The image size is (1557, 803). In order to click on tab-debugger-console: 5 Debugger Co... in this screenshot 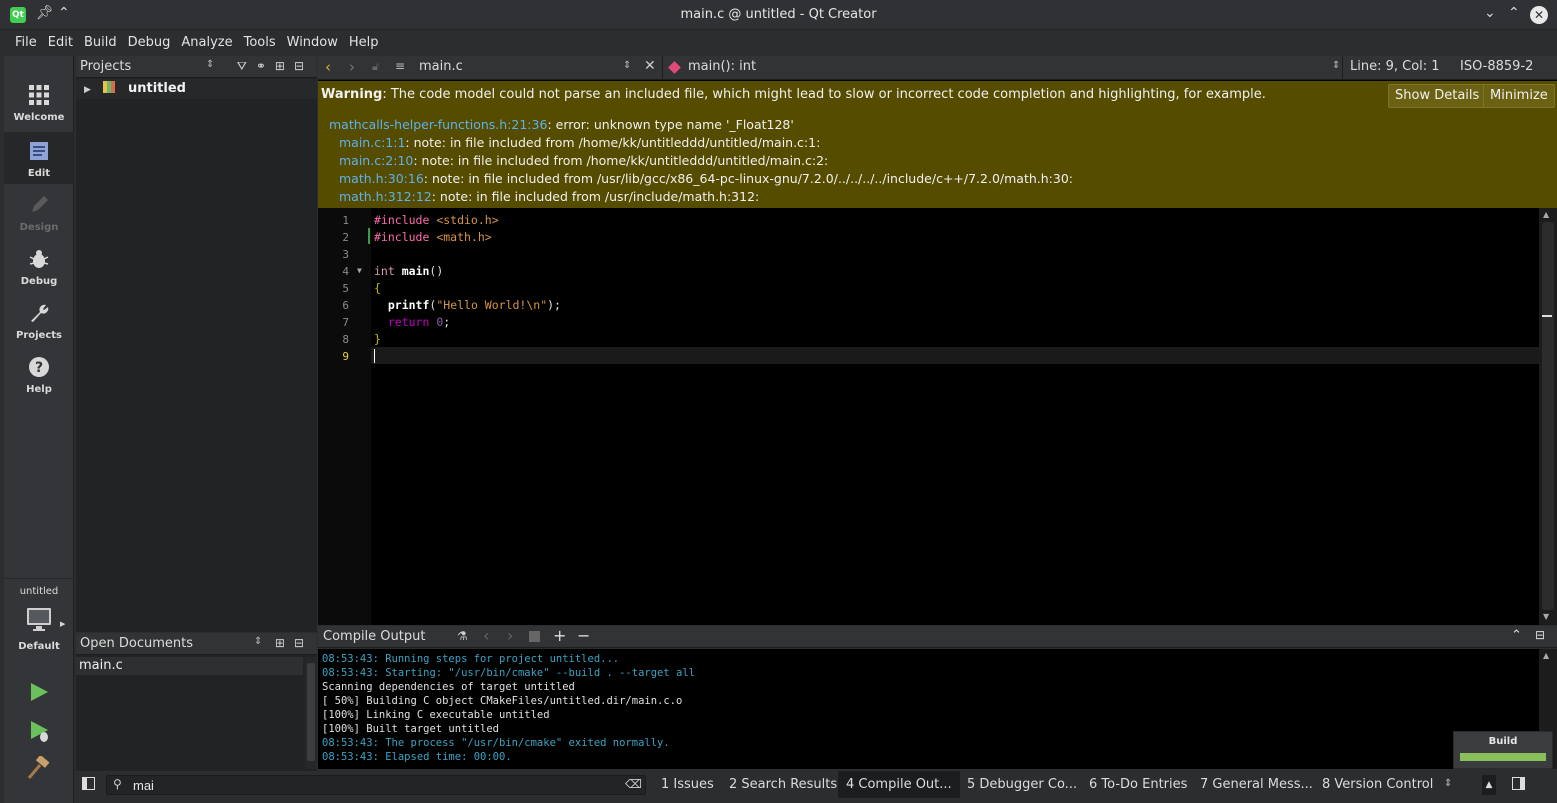, I will do `click(1022, 784)`.